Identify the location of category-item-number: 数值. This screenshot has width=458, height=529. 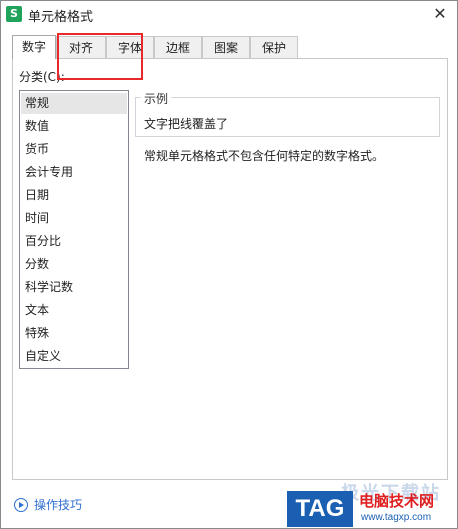
(74, 126).